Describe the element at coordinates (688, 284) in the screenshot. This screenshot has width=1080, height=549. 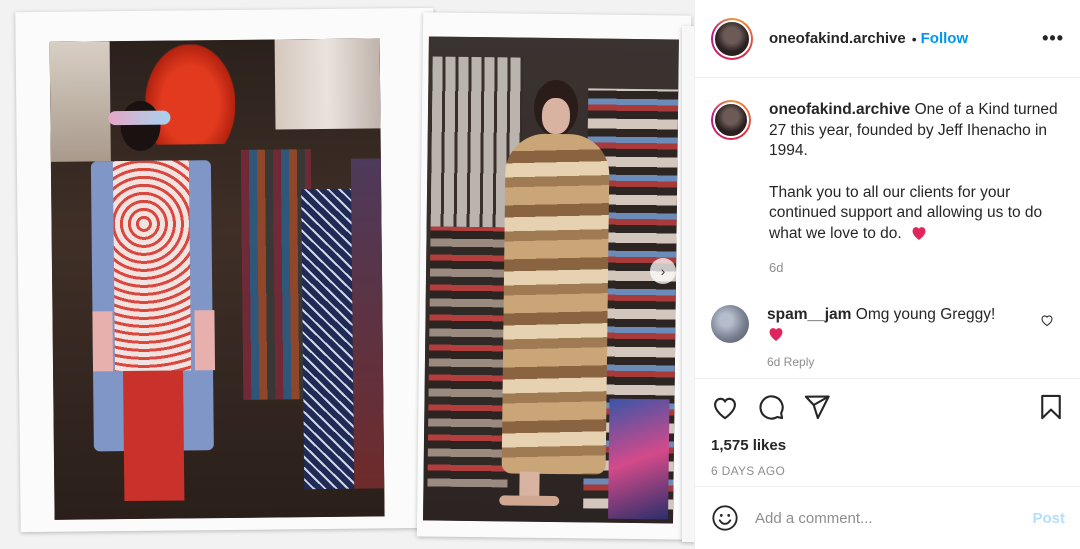
I see `polaroid-edge-next` at that location.